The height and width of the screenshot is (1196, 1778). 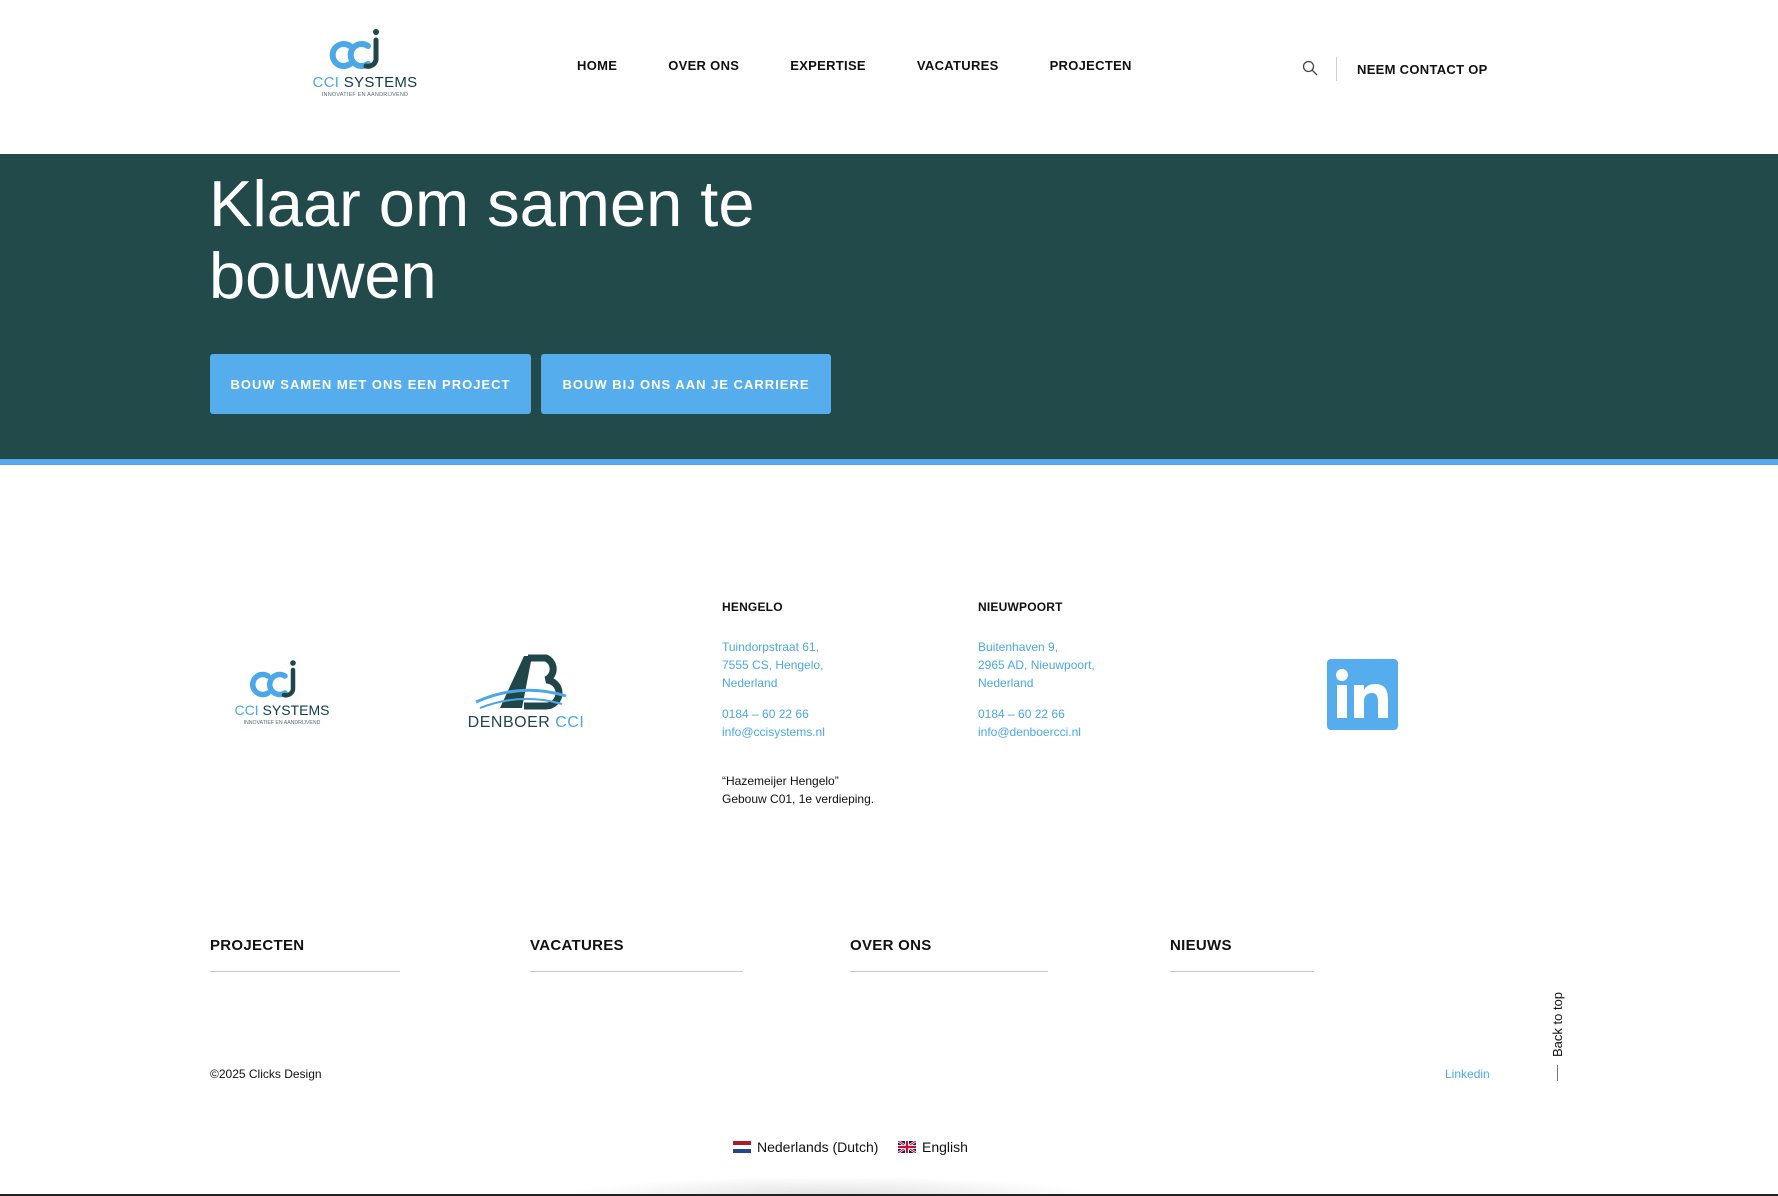 What do you see at coordinates (686, 384) in the screenshot?
I see `build-career-button: BOUW BIJ ONS AAN JE CARRIERE` at bounding box center [686, 384].